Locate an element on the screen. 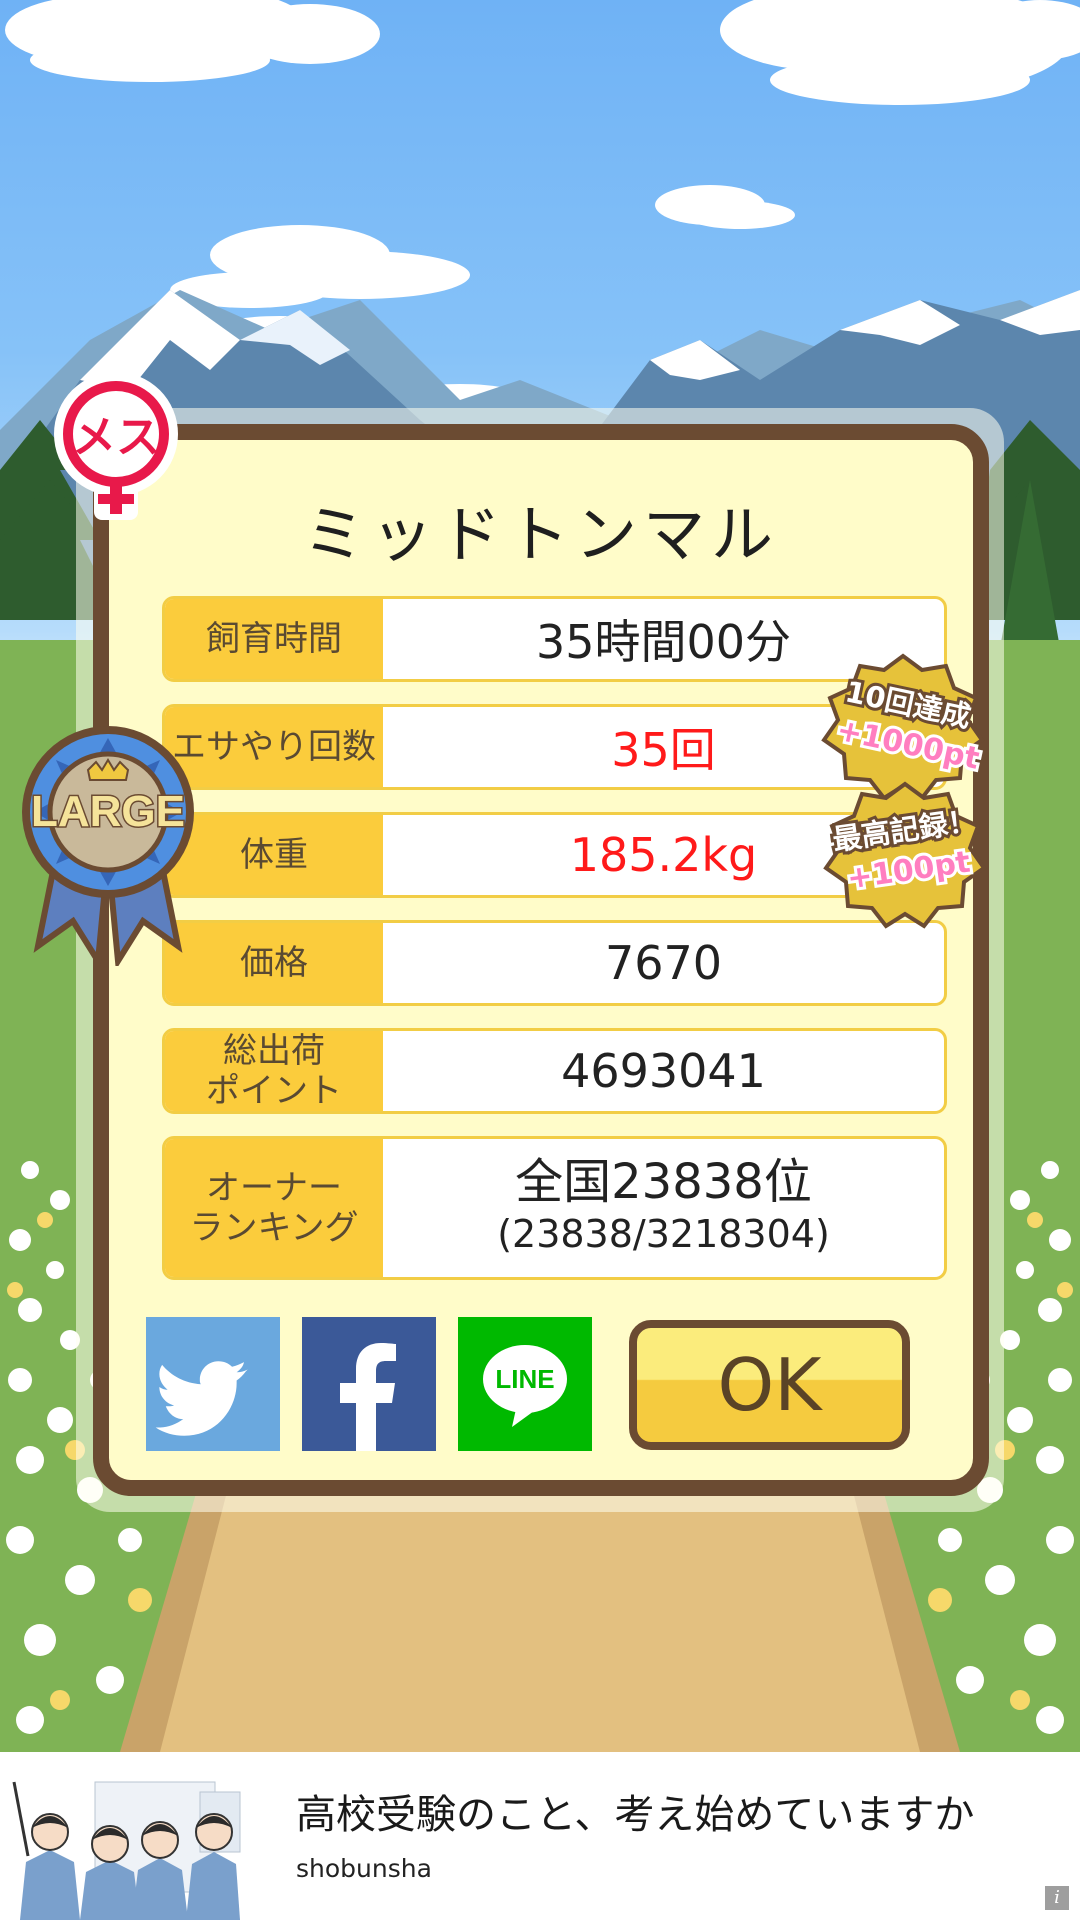  ok-button: OK is located at coordinates (769, 1385).